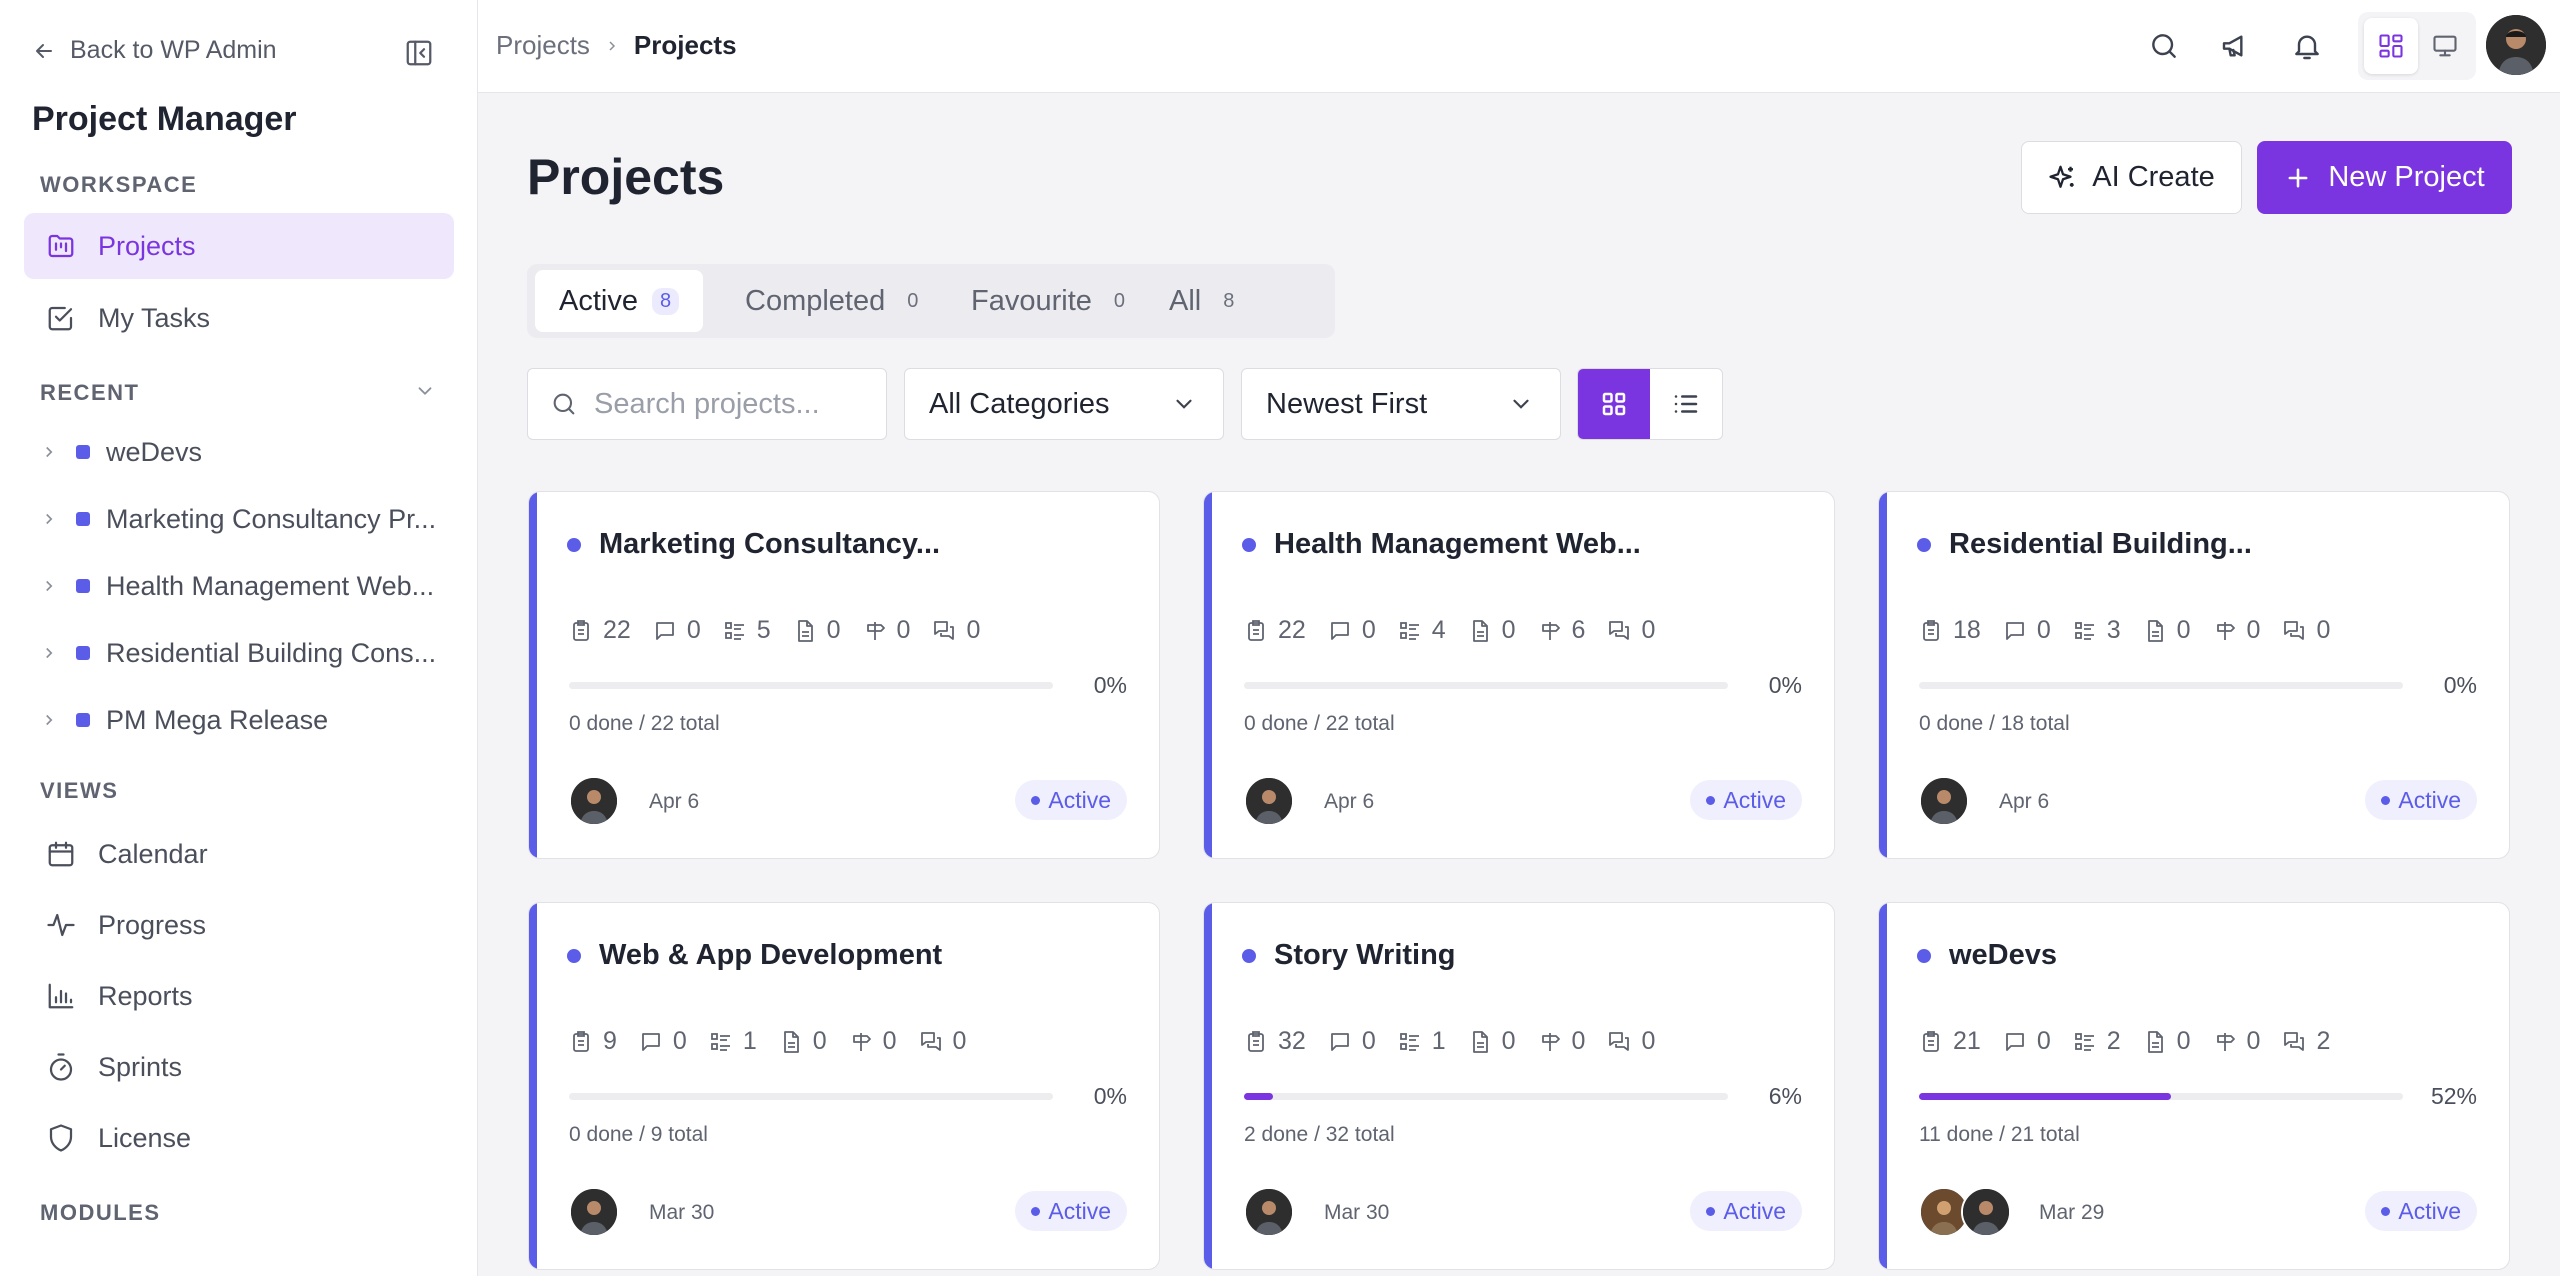  Describe the element at coordinates (83, 519) in the screenshot. I see `project-color-swatch` at that location.